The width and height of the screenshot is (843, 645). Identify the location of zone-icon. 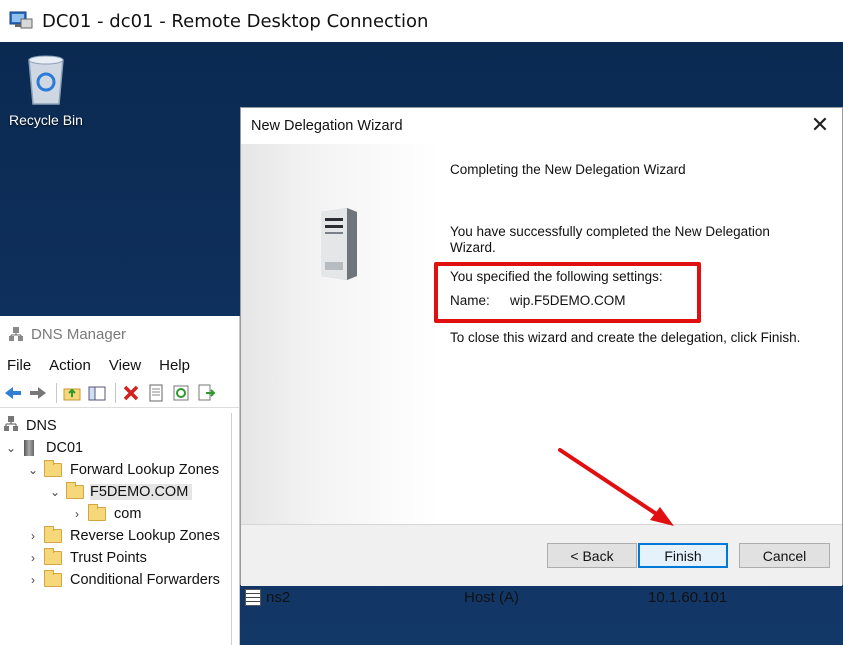
(75, 490).